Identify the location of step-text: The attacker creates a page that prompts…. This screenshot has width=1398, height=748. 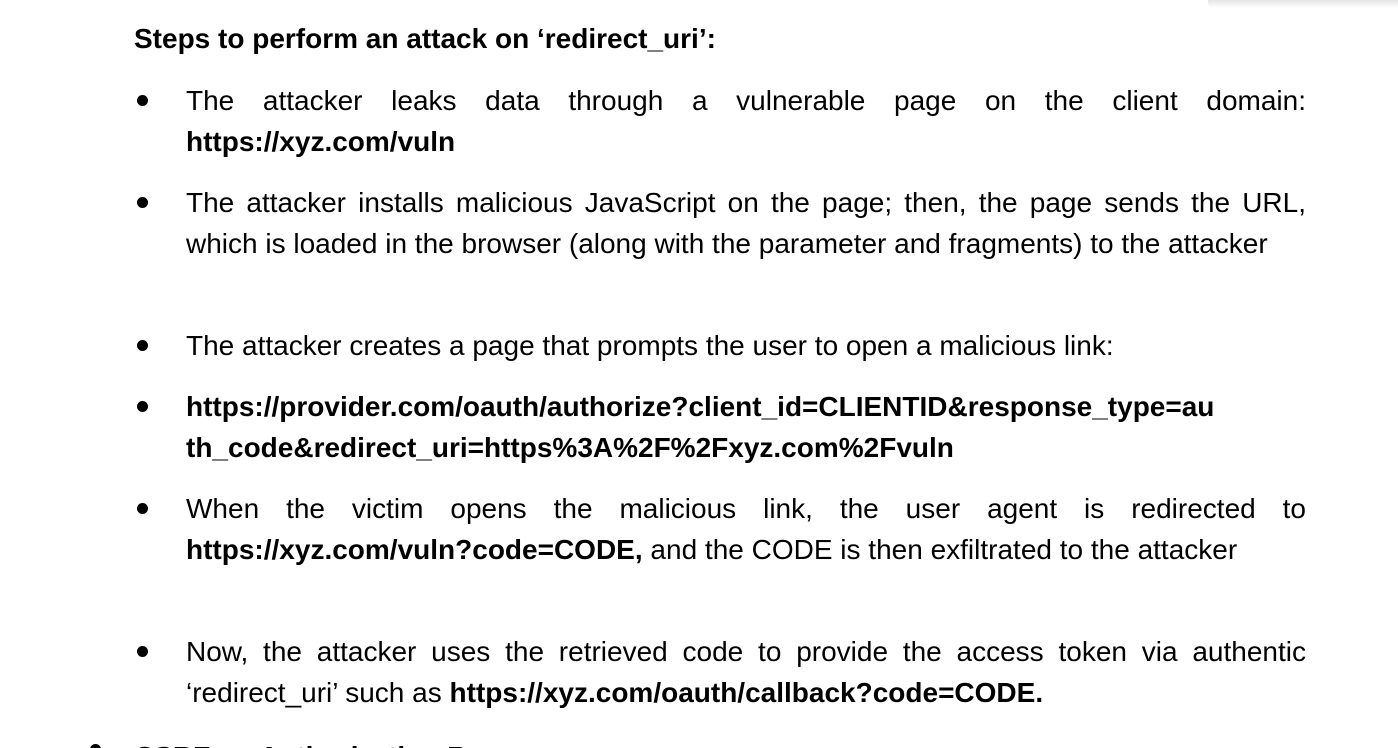
(746, 345).